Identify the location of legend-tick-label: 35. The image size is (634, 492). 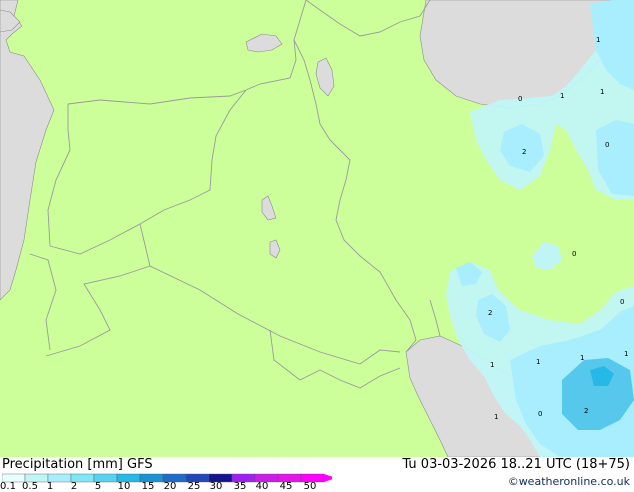
(240, 486).